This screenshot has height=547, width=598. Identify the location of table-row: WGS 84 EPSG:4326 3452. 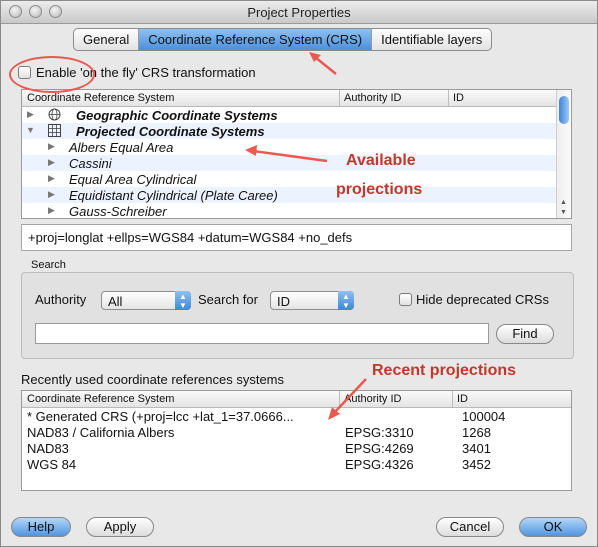
(296, 464).